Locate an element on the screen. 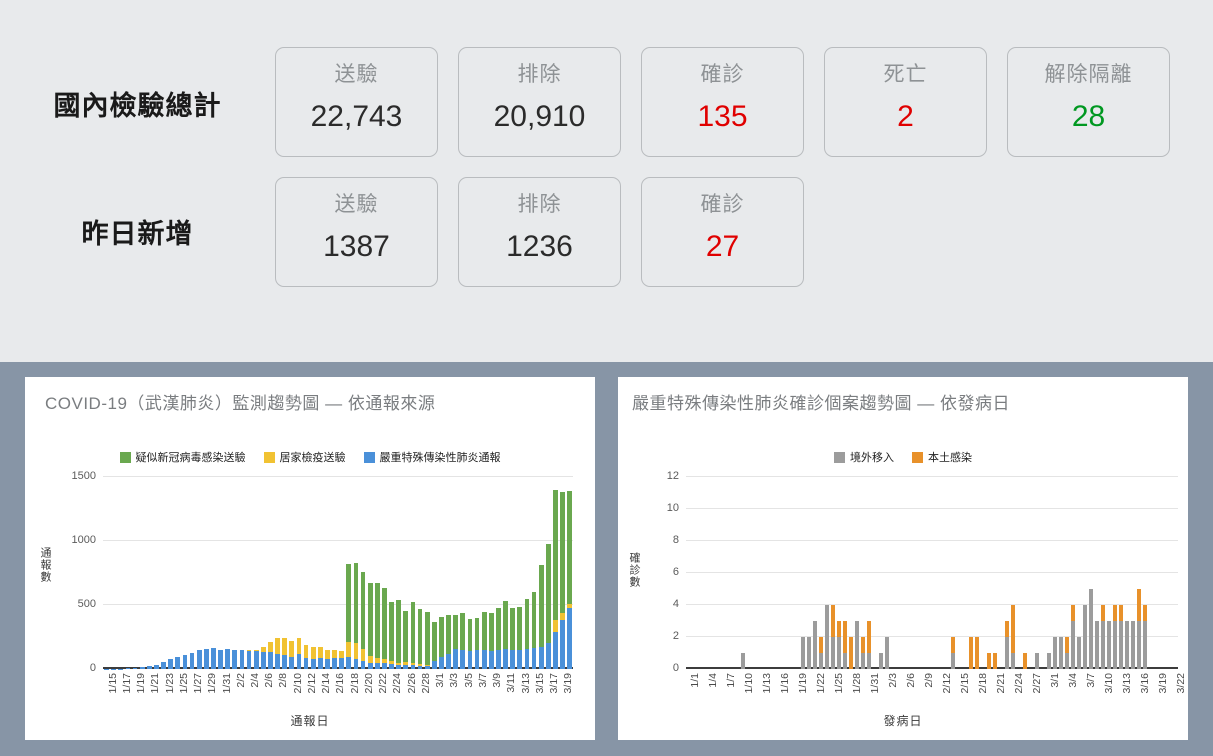 The image size is (1213, 756). stat-card-daily-tested: 送驗 1387 is located at coordinates (356, 232).